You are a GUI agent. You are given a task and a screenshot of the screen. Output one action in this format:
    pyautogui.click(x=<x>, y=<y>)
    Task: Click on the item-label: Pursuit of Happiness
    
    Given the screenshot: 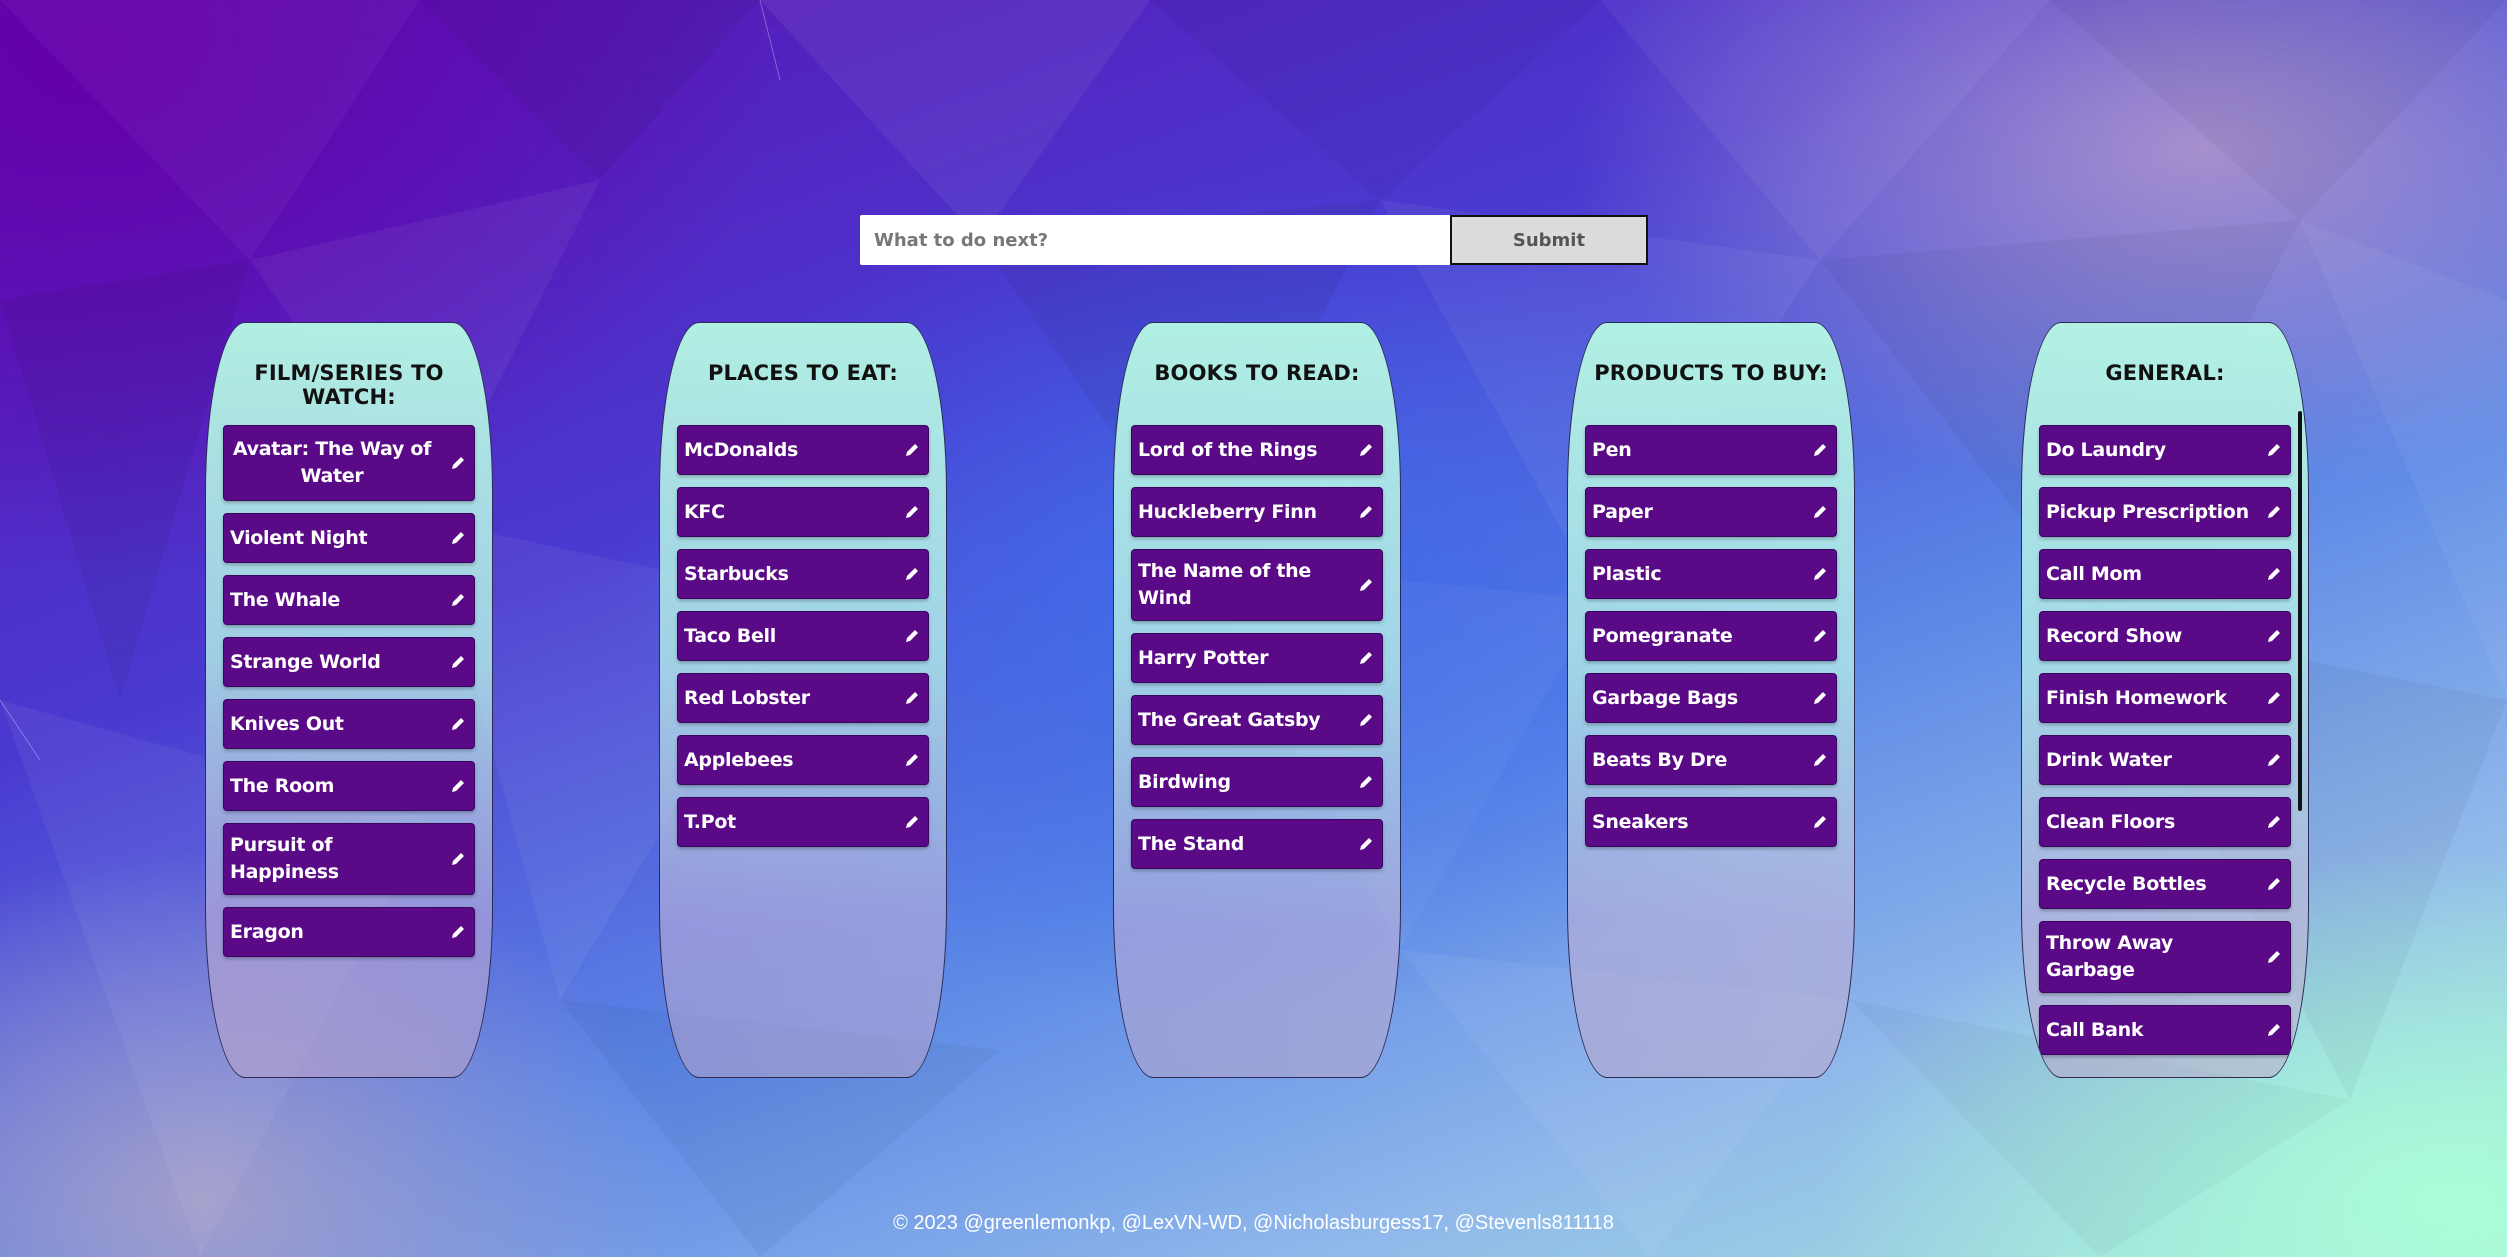 What is the action you would take?
    pyautogui.click(x=284, y=858)
    